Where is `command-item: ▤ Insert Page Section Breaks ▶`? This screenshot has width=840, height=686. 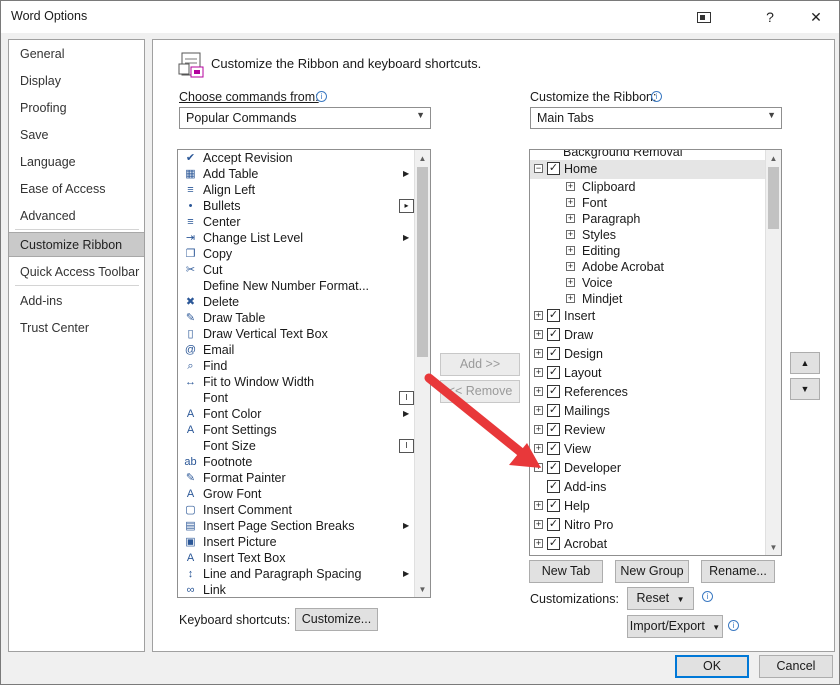
command-item: ▤ Insert Page Section Breaks ▶ is located at coordinates (296, 526).